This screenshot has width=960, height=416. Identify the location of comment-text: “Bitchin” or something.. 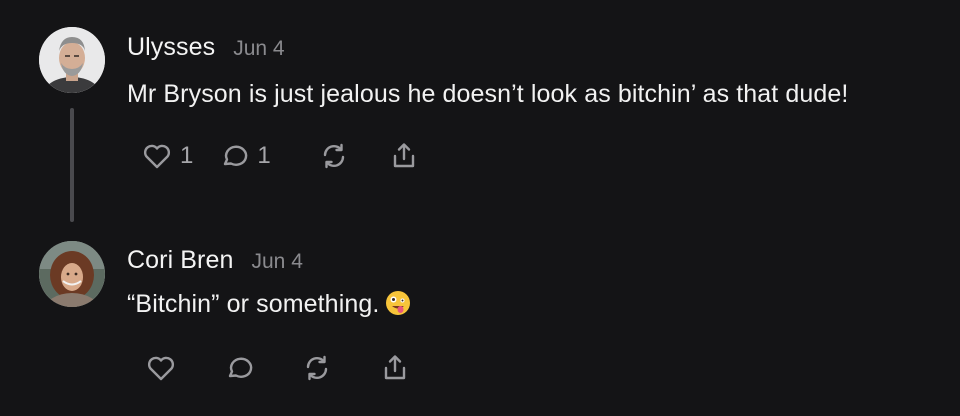
(253, 304).